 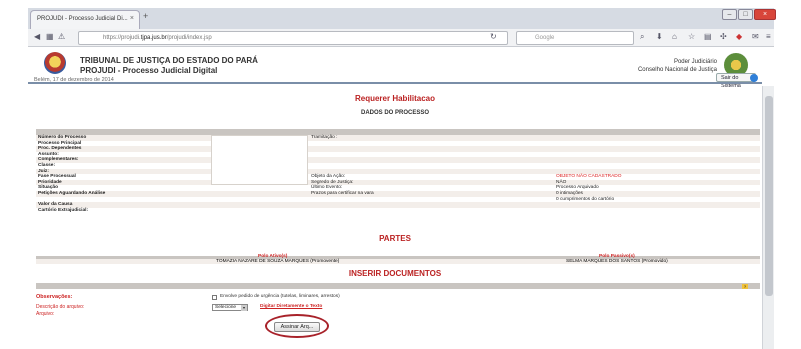 I want to click on download-icon: ⬇, so click(x=659, y=36).